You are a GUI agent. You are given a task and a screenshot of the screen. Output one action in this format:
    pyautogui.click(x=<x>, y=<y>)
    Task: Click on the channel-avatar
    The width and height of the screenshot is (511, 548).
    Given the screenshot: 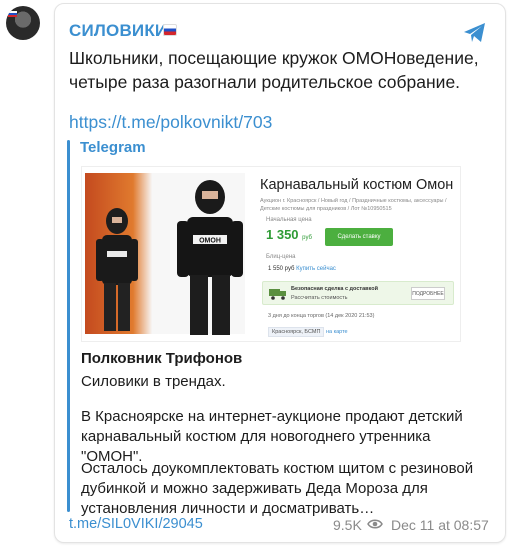 What is the action you would take?
    pyautogui.click(x=23, y=23)
    